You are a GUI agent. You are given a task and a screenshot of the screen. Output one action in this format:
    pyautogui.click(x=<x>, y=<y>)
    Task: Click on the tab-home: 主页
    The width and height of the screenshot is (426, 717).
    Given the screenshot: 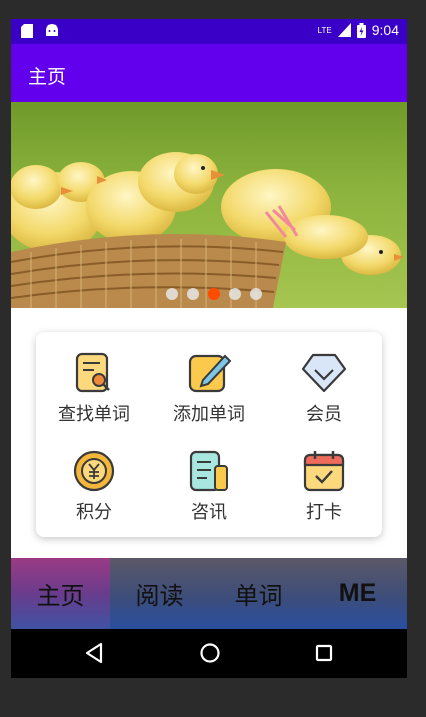 What is the action you would take?
    pyautogui.click(x=60, y=593)
    